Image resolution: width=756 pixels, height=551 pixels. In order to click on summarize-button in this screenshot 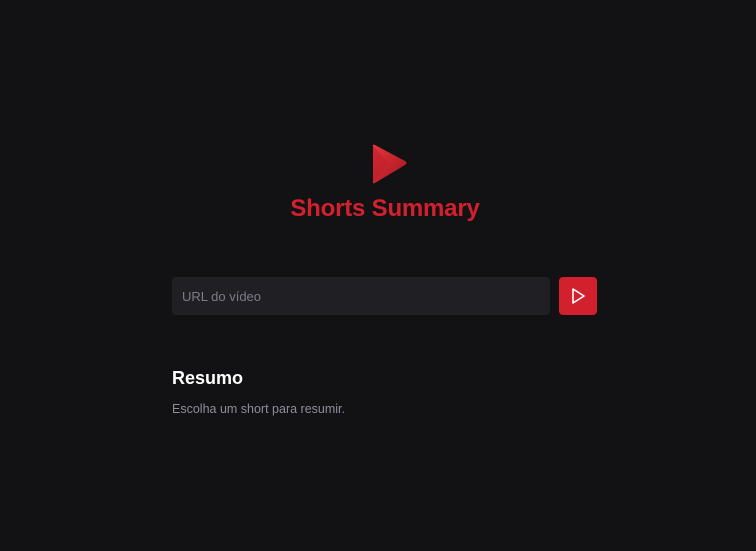, I will do `click(578, 296)`.